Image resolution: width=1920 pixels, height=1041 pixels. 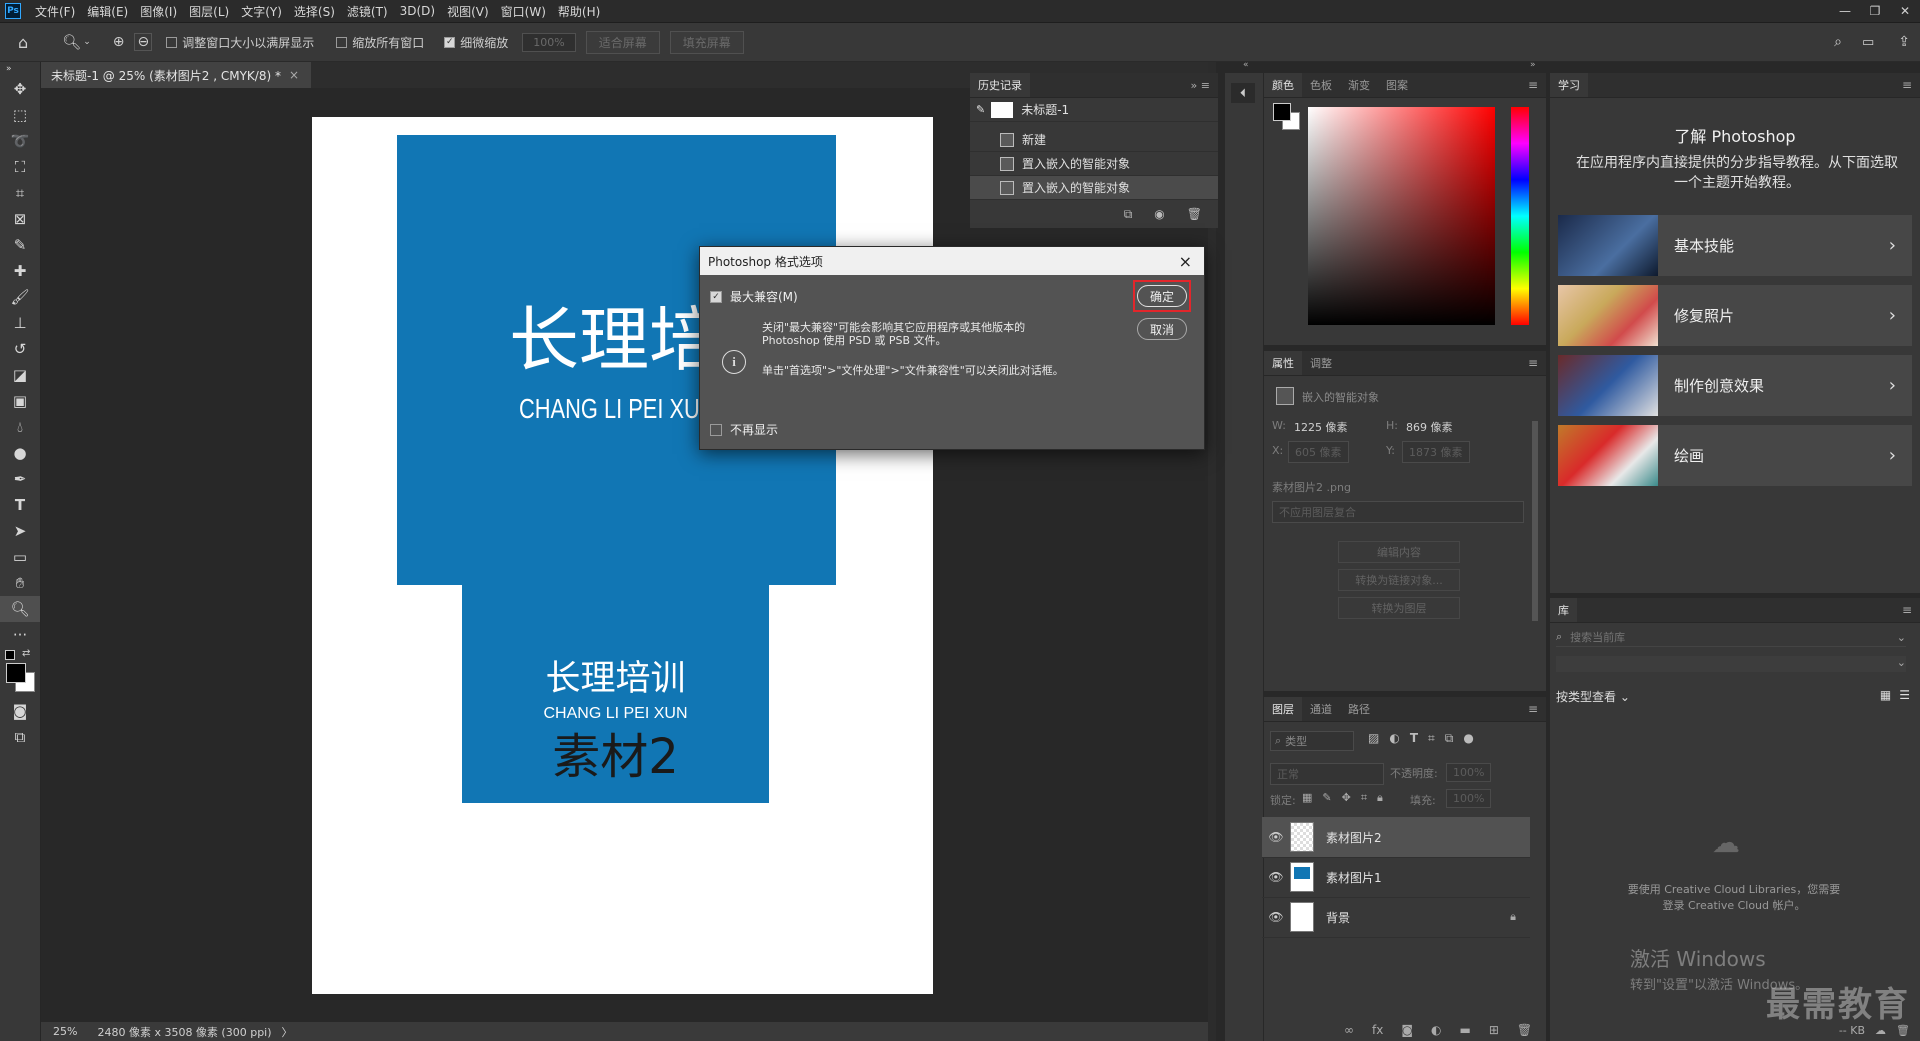 What do you see at coordinates (20, 711) in the screenshot?
I see `quick-mask-icon: ◙` at bounding box center [20, 711].